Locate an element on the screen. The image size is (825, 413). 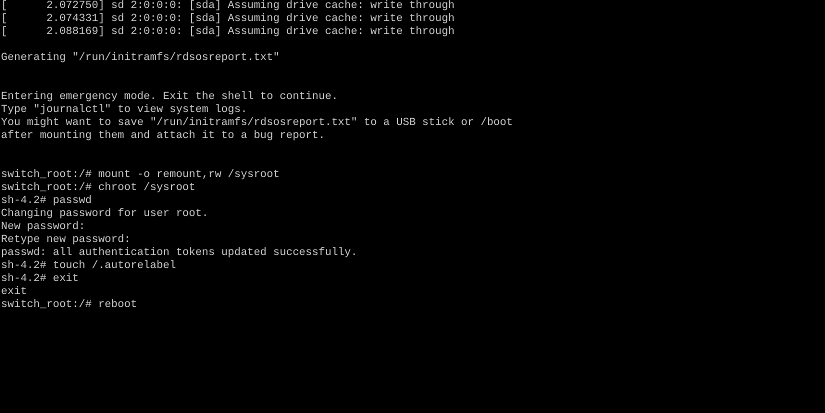
console-line: sh-4.2# touch /.autorelabel is located at coordinates (88, 266).